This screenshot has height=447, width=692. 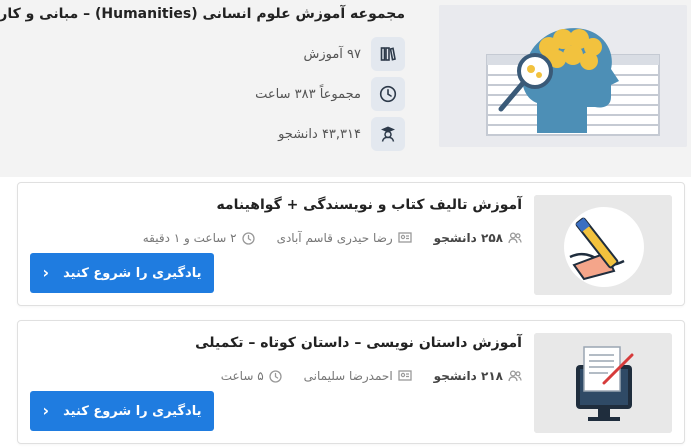 I want to click on course-meta: ۲۱۸ دانشجو احمدرضا سلیمانی ۵ ساعت, so click(x=372, y=376).